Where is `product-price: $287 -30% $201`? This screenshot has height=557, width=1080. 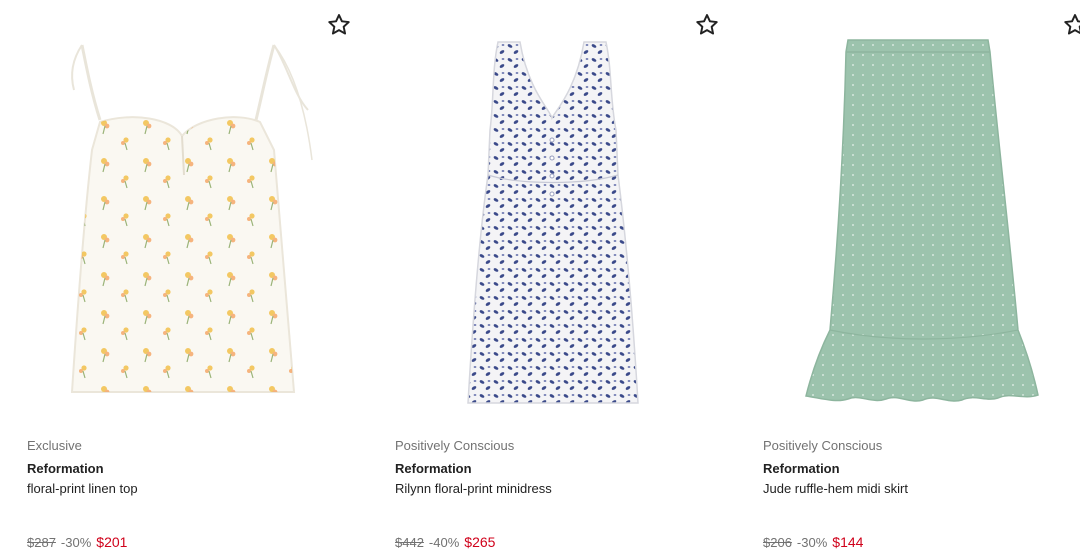
product-price: $287 -30% $201 is located at coordinates (77, 542).